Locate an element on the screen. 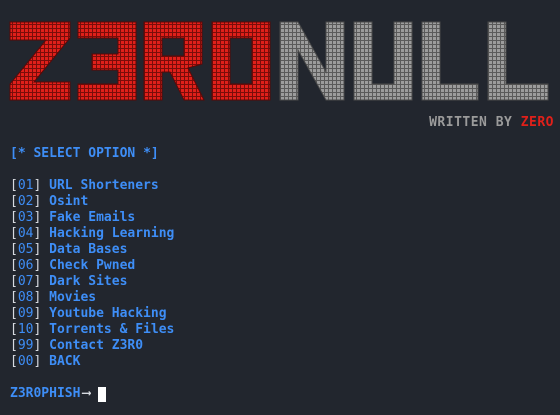  menu-option-08: [08] Movies is located at coordinates (92, 298).